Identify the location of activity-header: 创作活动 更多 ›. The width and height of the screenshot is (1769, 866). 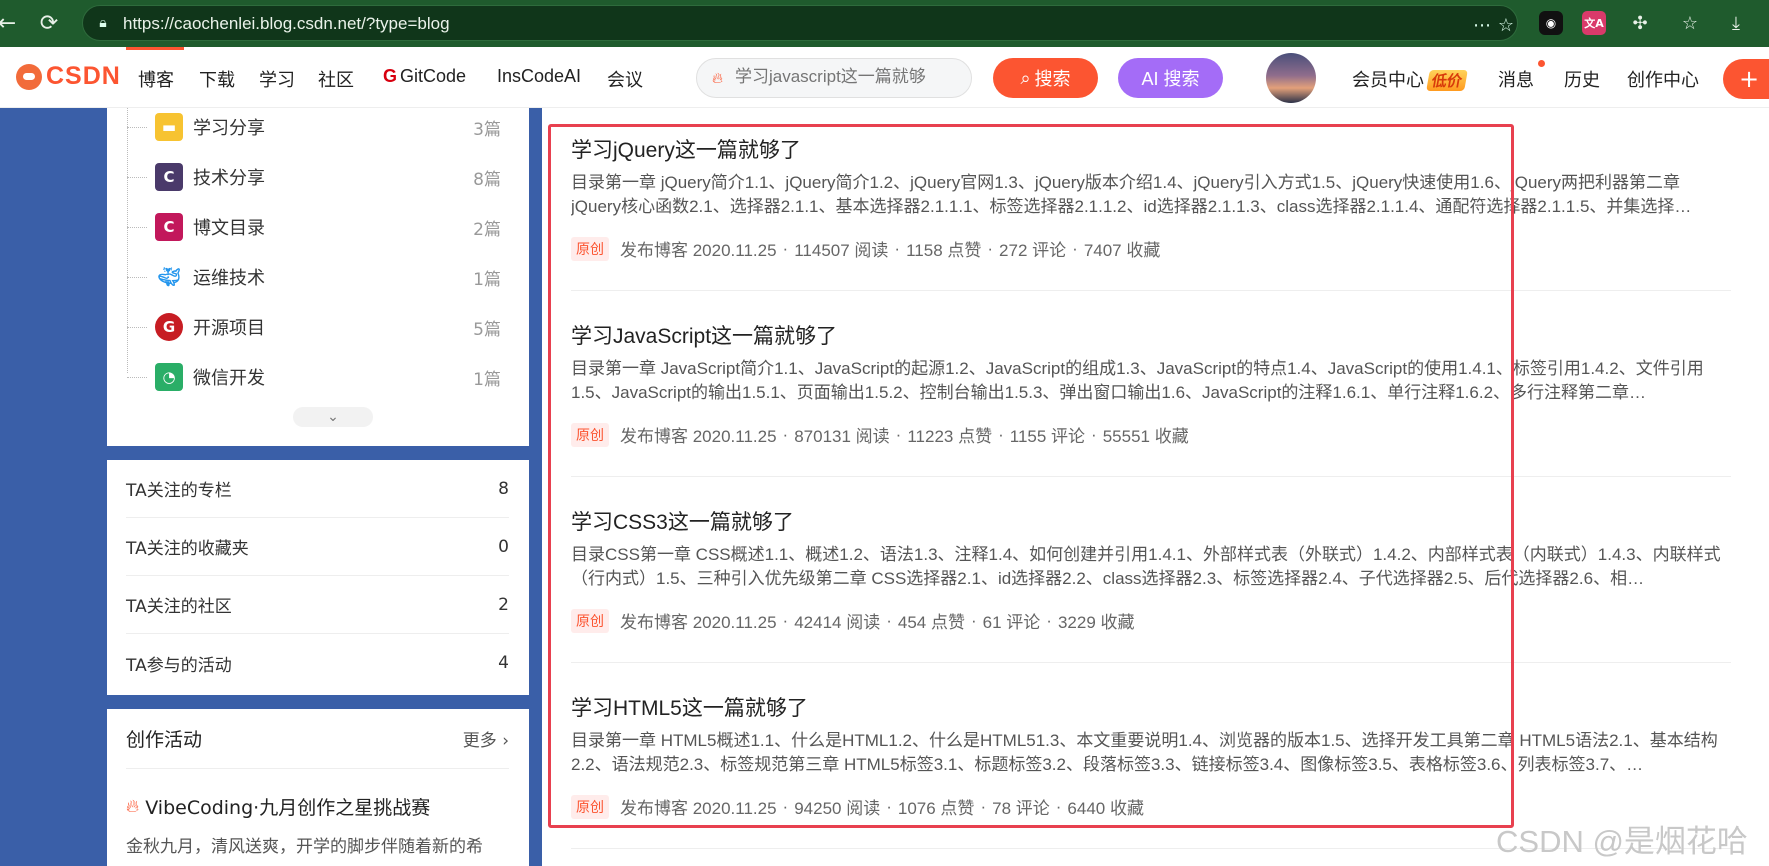
(317, 739).